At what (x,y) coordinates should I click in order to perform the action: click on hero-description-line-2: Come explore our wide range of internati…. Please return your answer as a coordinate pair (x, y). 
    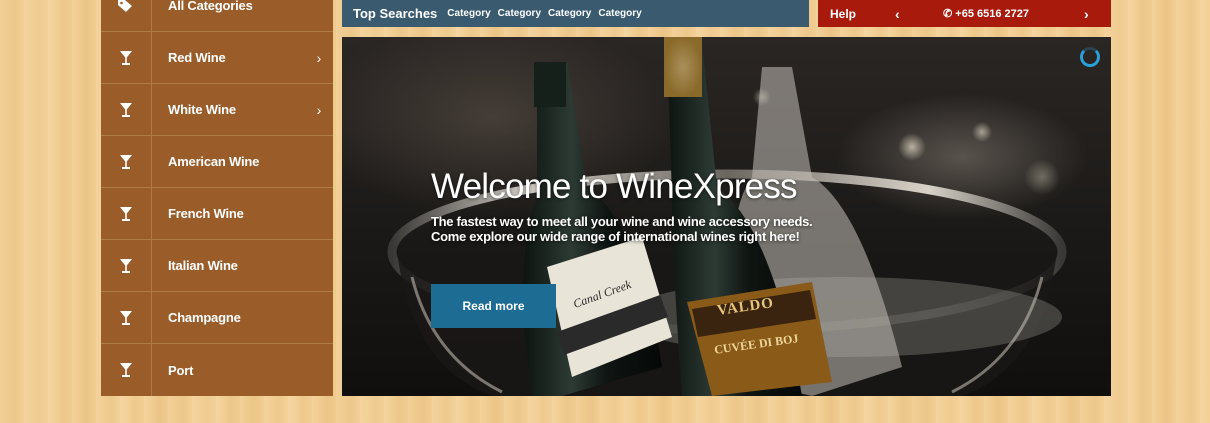
    Looking at the image, I should click on (615, 236).